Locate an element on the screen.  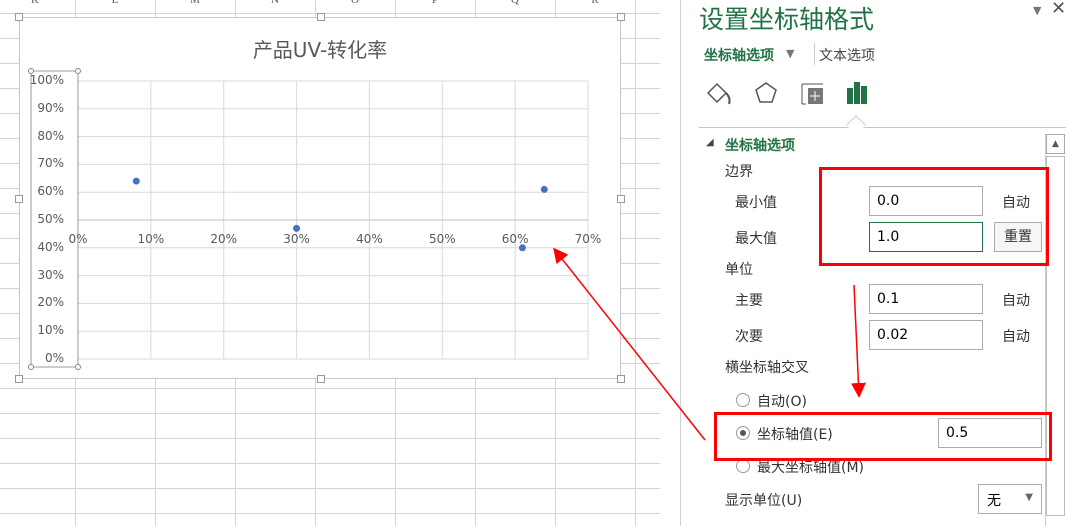
y-tick-label: 70% is located at coordinates (50, 163).